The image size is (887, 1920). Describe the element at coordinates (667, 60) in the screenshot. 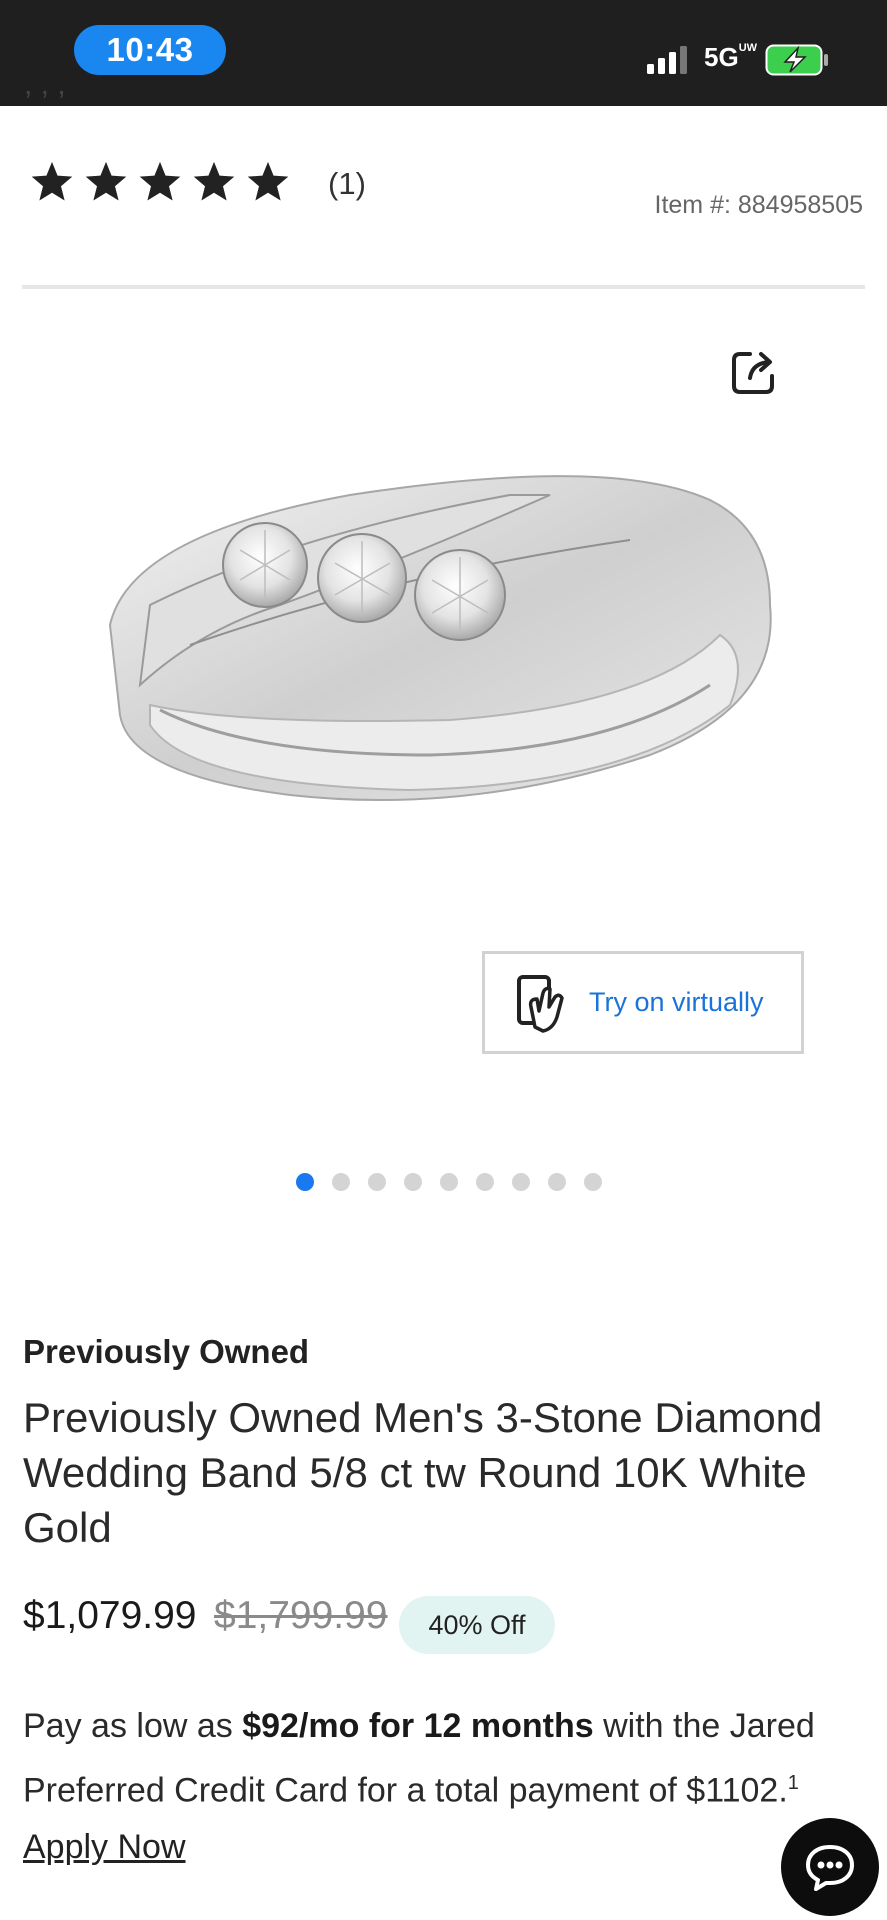

I see `cellular-signal-icon` at that location.